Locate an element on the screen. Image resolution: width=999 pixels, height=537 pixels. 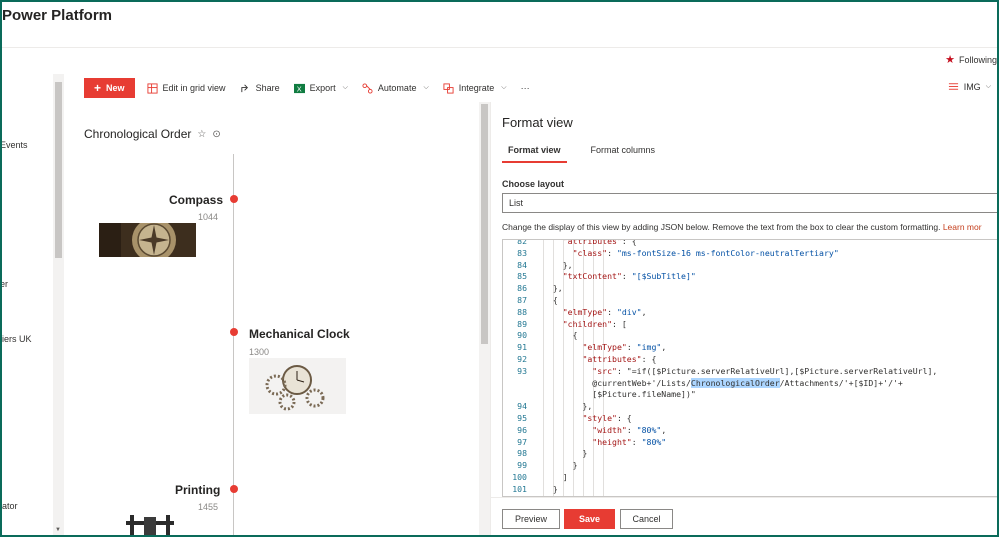
line-number: 92 is located at coordinates (522, 358).